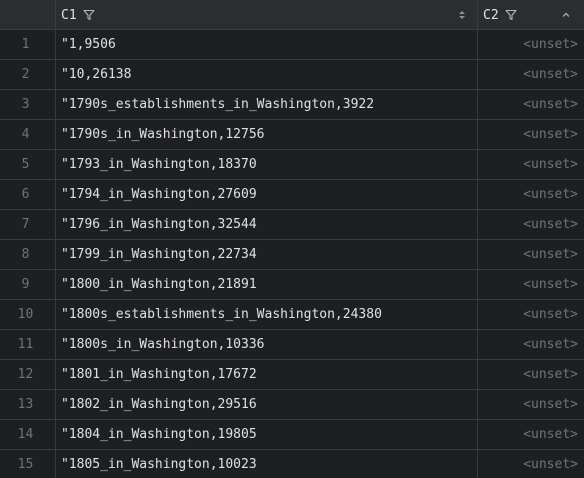 This screenshot has height=478, width=584. Describe the element at coordinates (267, 374) in the screenshot. I see `cell-c1: "1801_in_Washington,17672` at that location.